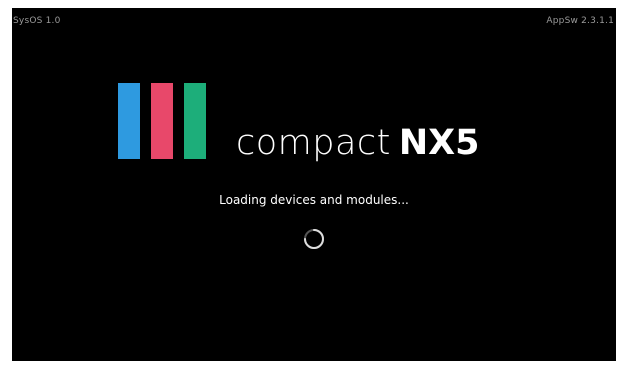 This screenshot has width=630, height=369. I want to click on product-title: compact NX5, so click(358, 143).